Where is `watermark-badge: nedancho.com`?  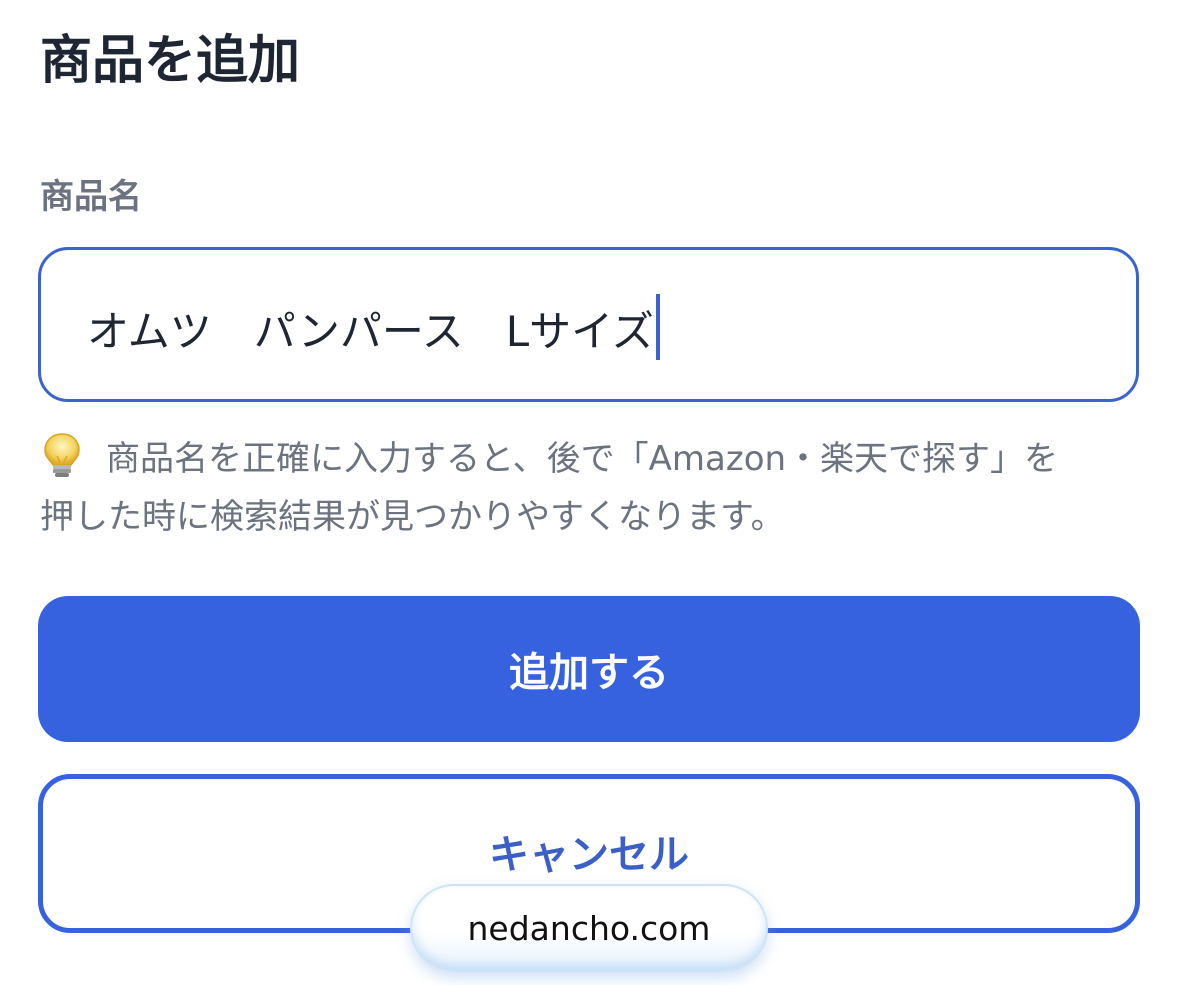 watermark-badge: nedancho.com is located at coordinates (589, 928).